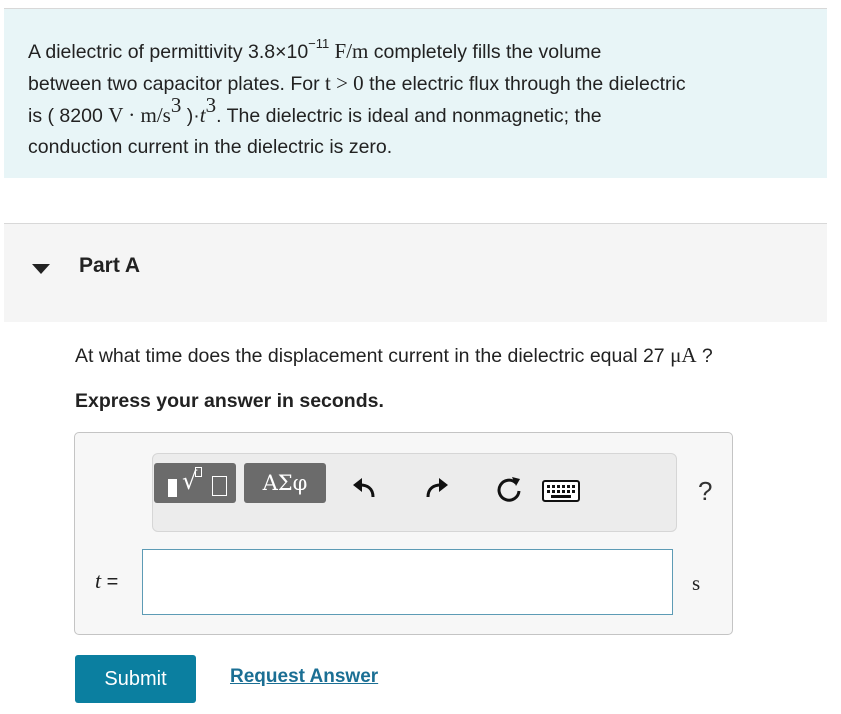  I want to click on answer-input, so click(407, 582).